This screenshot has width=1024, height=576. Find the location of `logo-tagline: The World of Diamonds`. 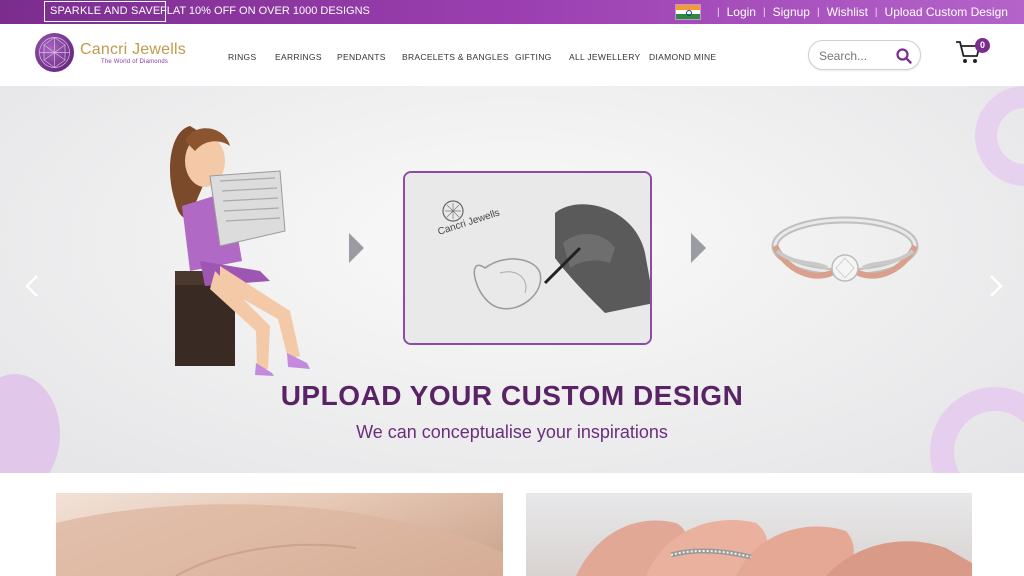

logo-tagline: The World of Diamonds is located at coordinates (135, 62).